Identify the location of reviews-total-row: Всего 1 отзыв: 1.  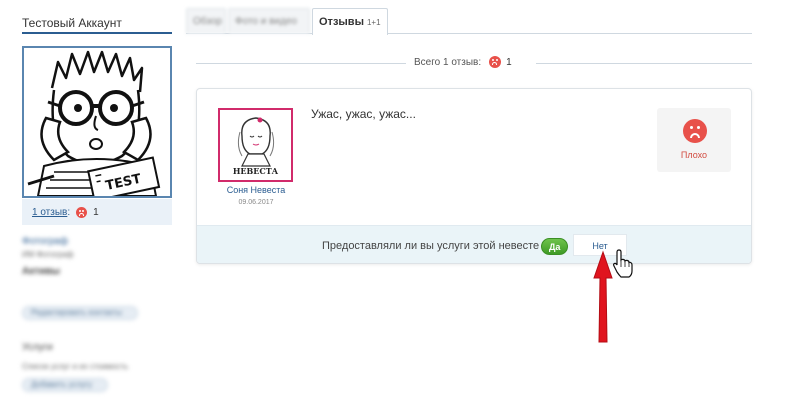
(474, 63).